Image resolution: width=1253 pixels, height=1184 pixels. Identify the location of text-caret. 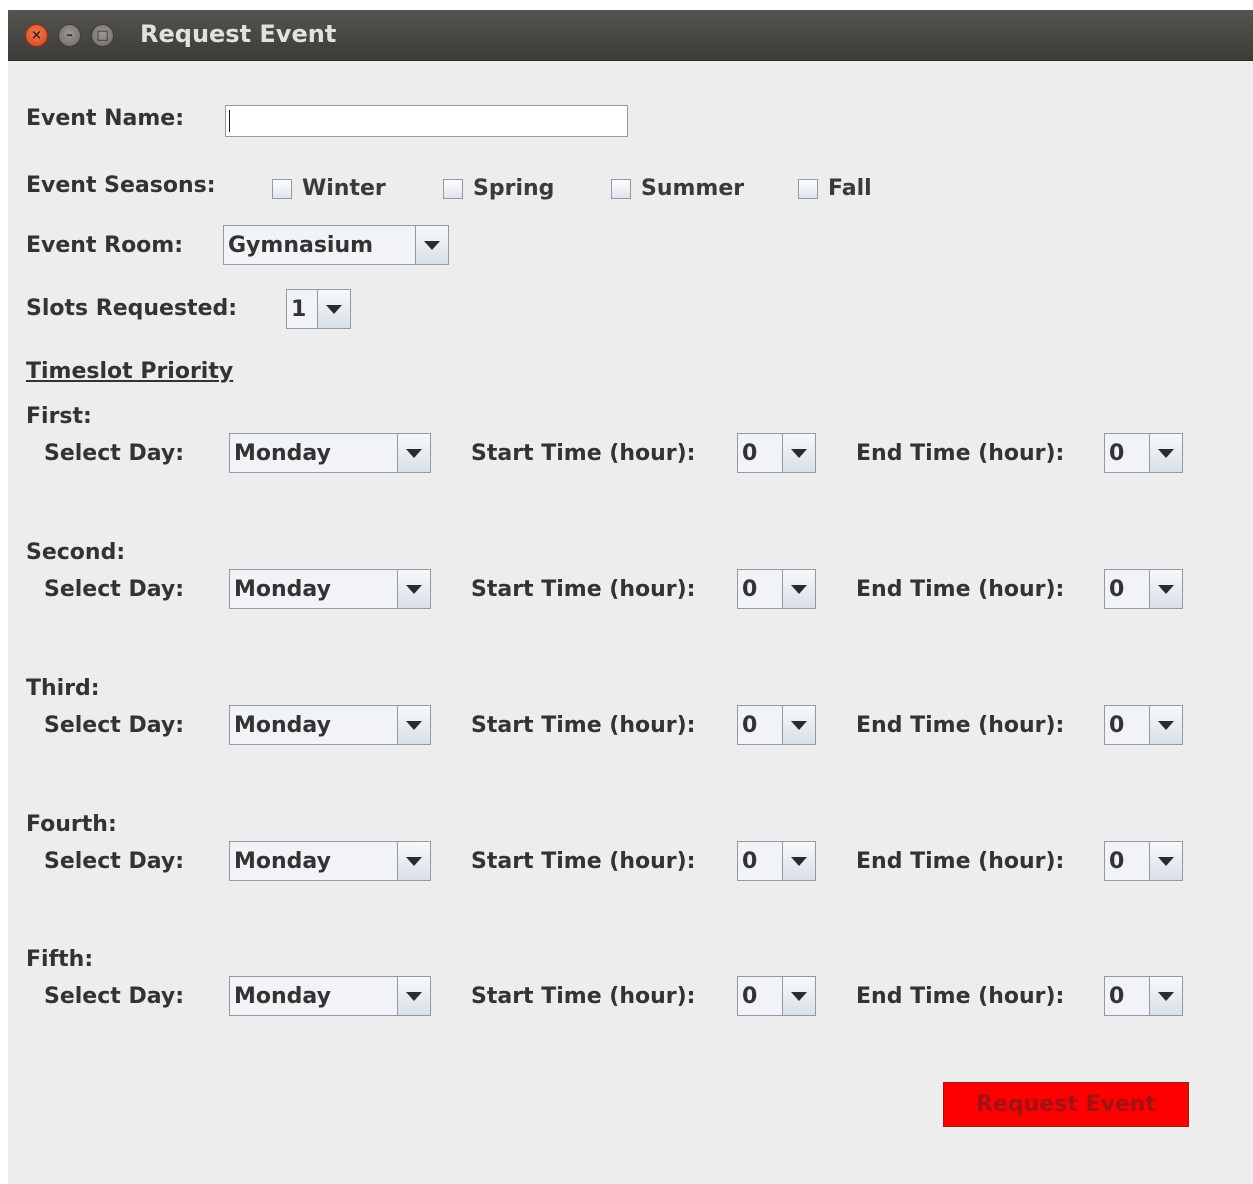
(229, 121).